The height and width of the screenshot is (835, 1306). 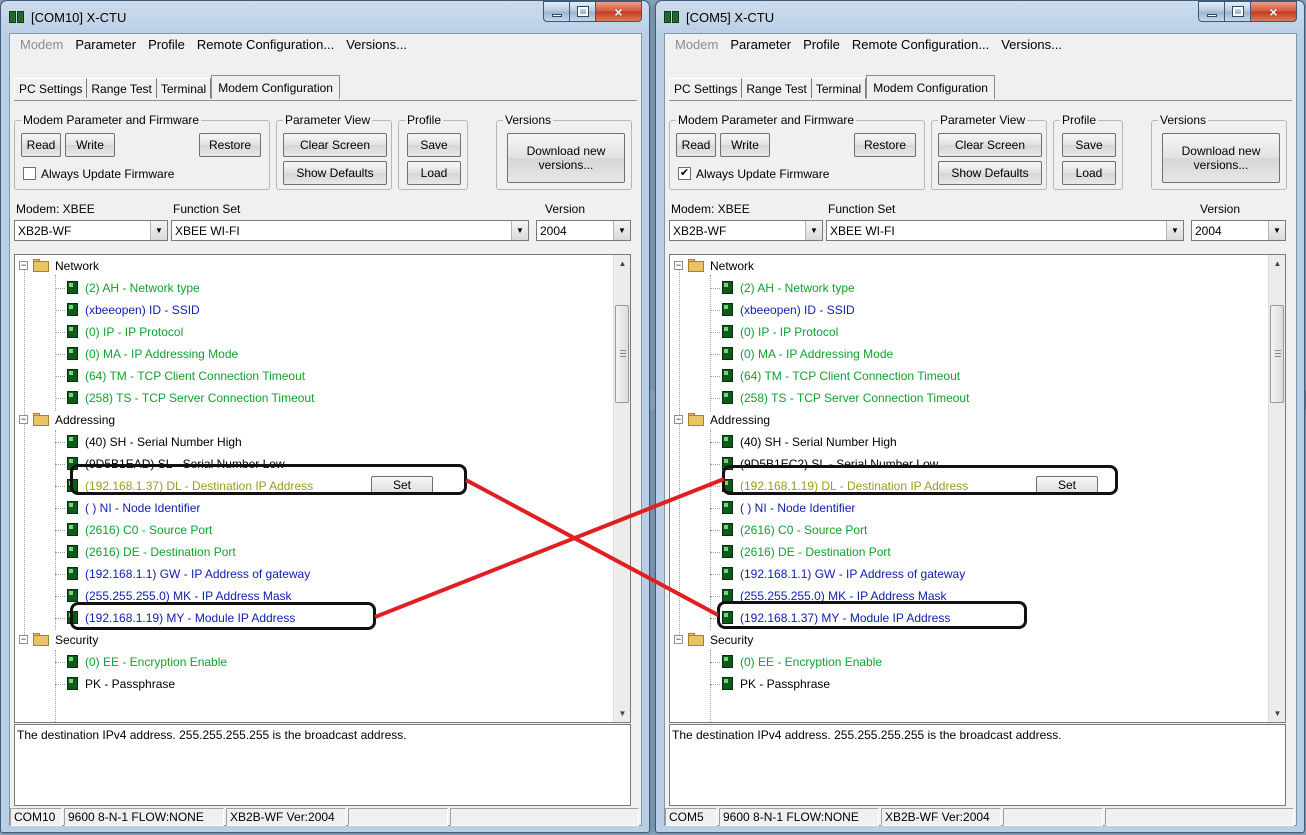 What do you see at coordinates (696, 44) in the screenshot?
I see `menu-modem: Modem` at bounding box center [696, 44].